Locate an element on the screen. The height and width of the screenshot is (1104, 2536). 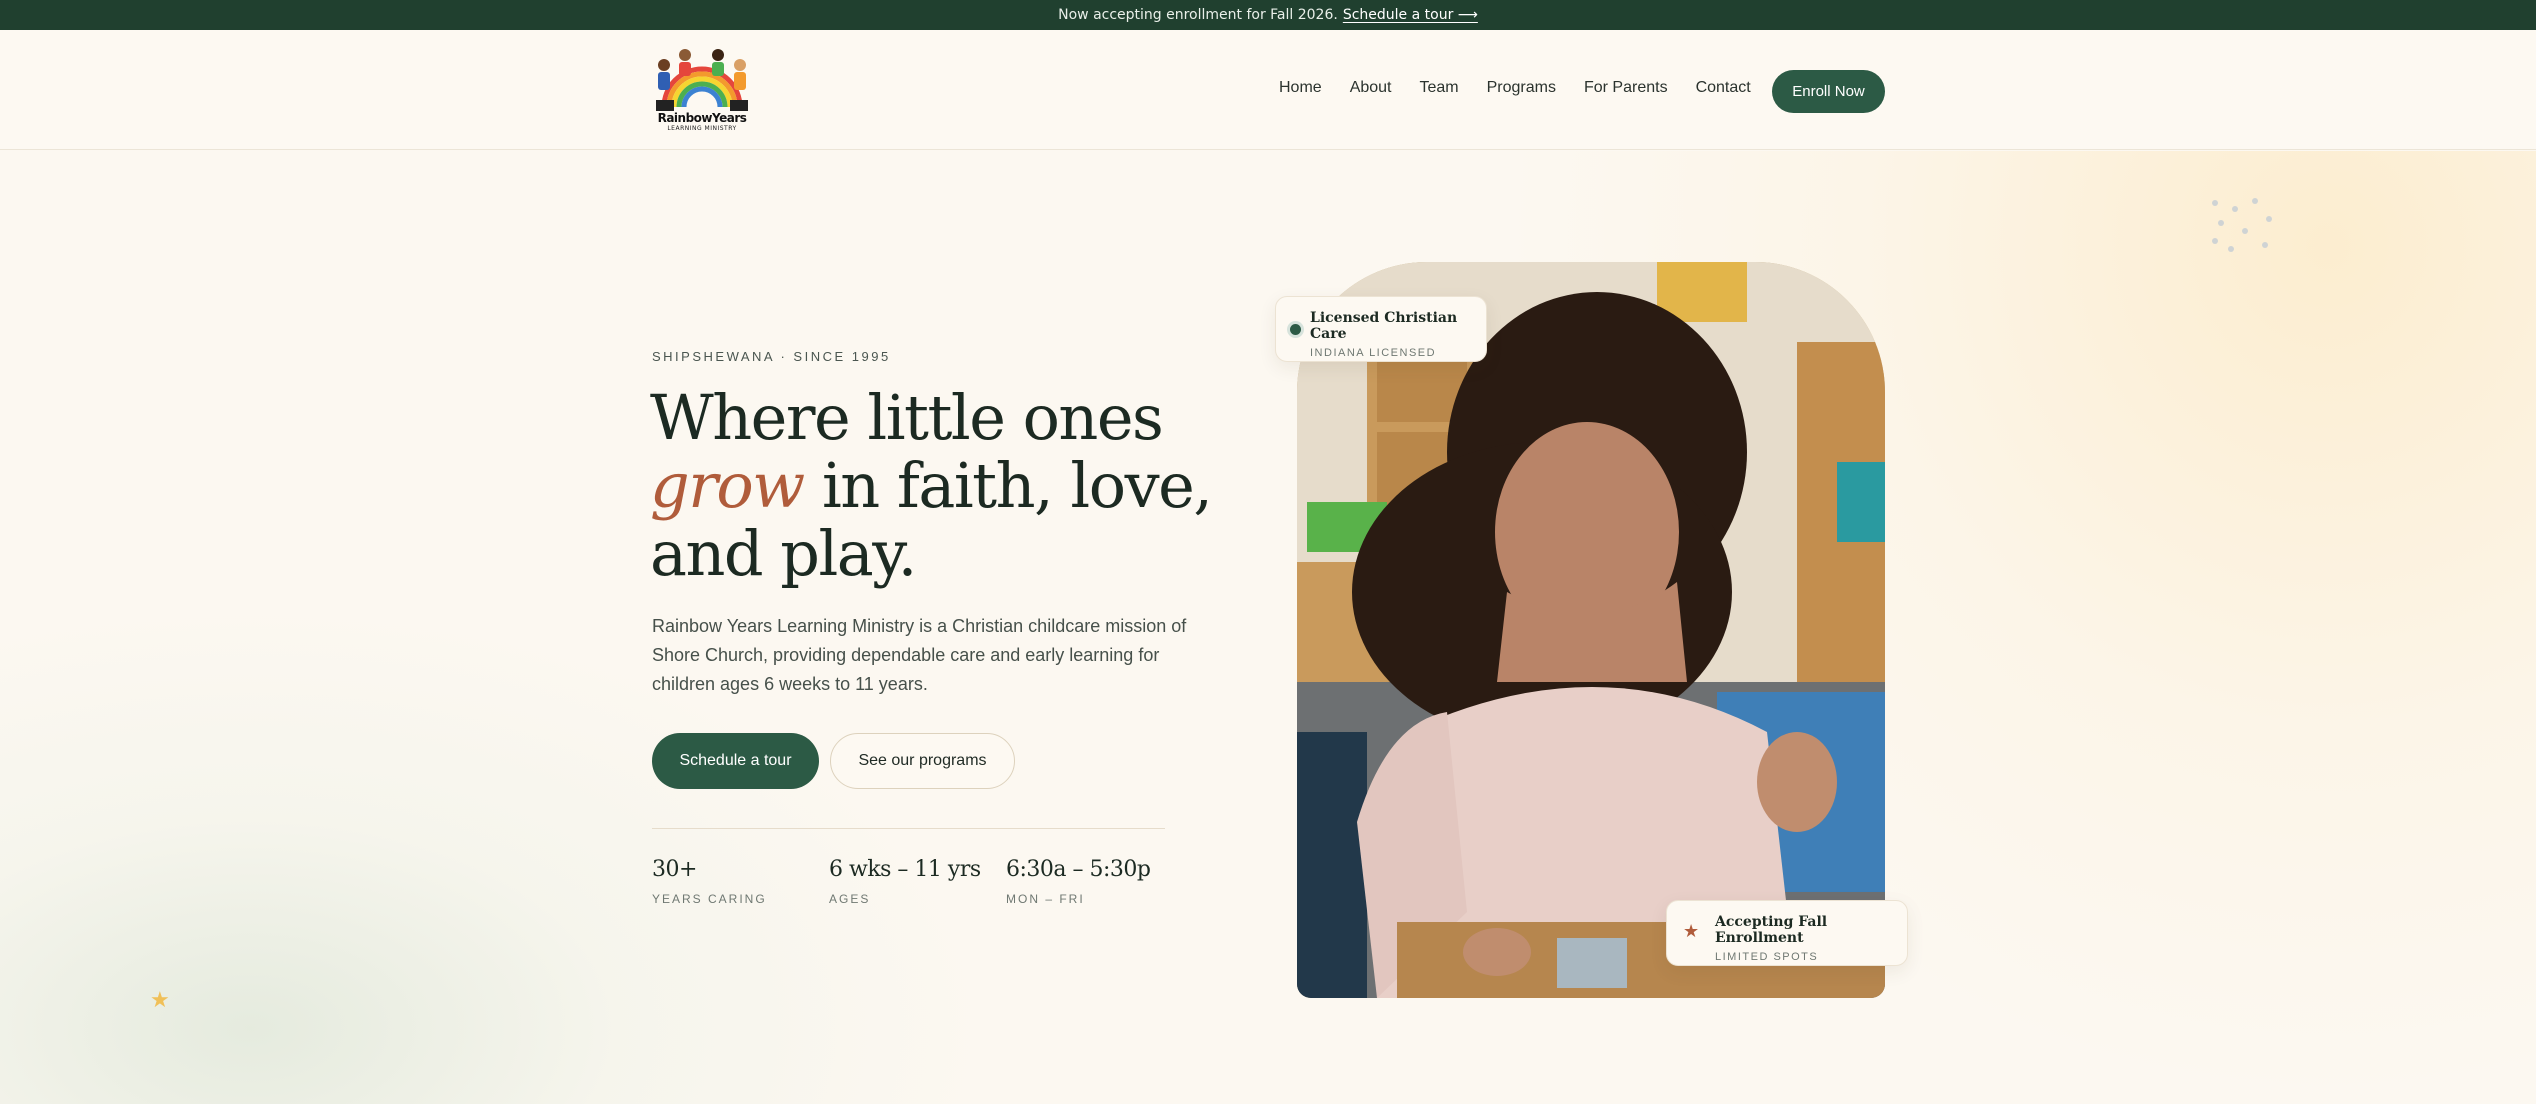
see-programs-button: See our programs is located at coordinates (922, 761).